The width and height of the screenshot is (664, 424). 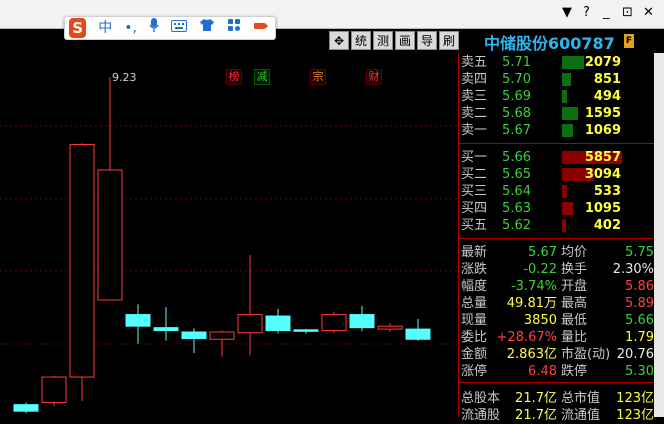 I want to click on toolbox-grid-icon, so click(x=234, y=28).